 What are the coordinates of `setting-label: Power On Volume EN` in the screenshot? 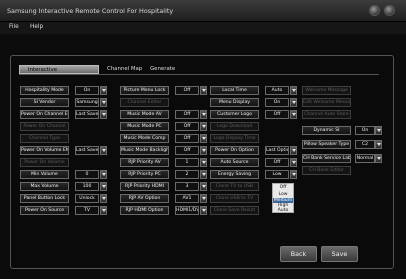 It's located at (44, 150).